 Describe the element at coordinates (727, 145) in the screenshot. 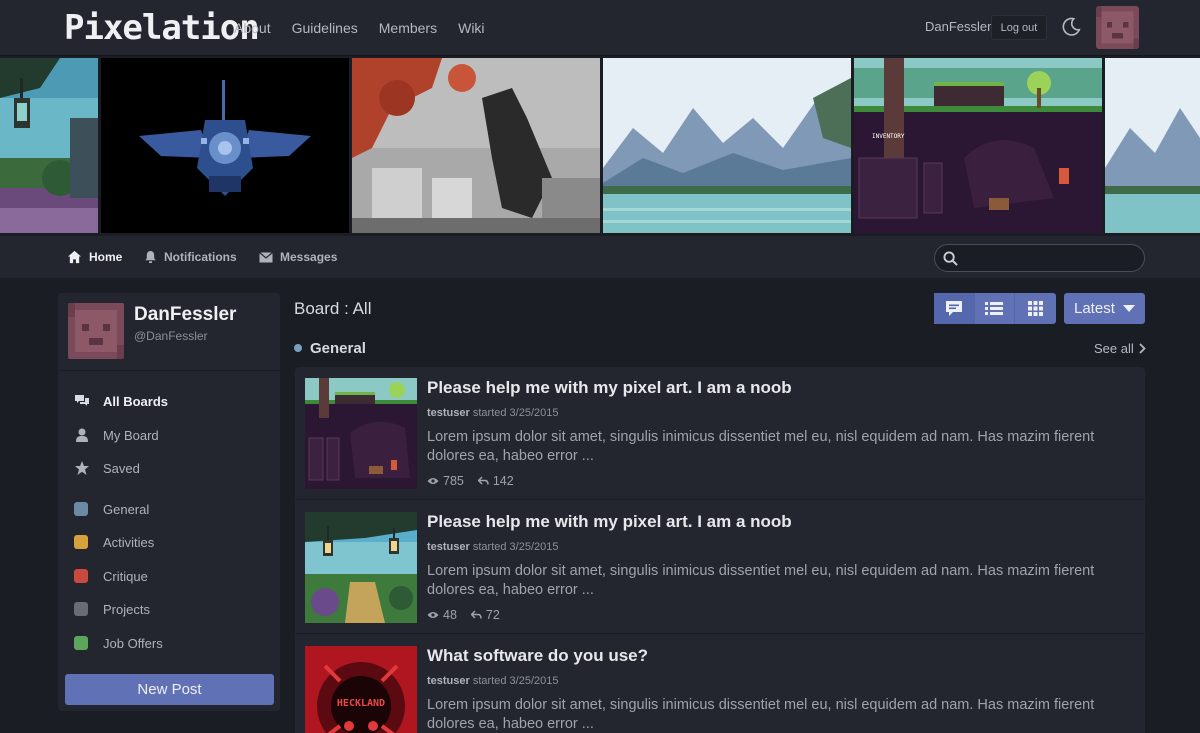

I see `featured-art-mountain-lake` at that location.